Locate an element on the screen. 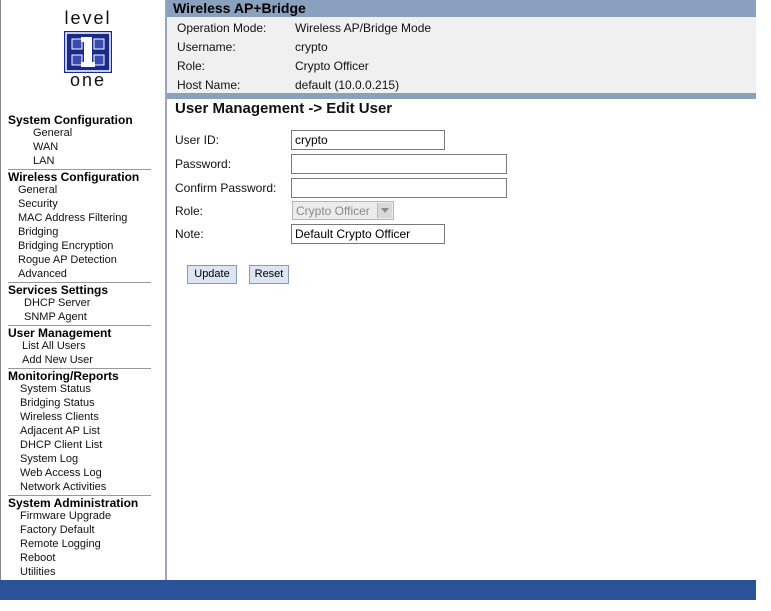 The width and height of the screenshot is (771, 611). sidebar-section-monitoring-reports: Monitoring/Reports is located at coordinates (63, 376).